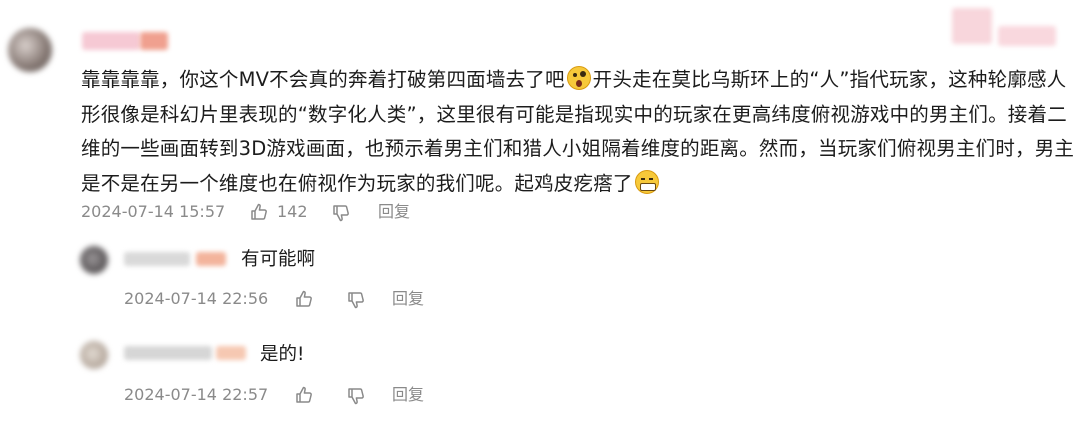 Image resolution: width=1080 pixels, height=426 pixels. What do you see at coordinates (278, 259) in the screenshot?
I see `reply-text: 有可能啊` at bounding box center [278, 259].